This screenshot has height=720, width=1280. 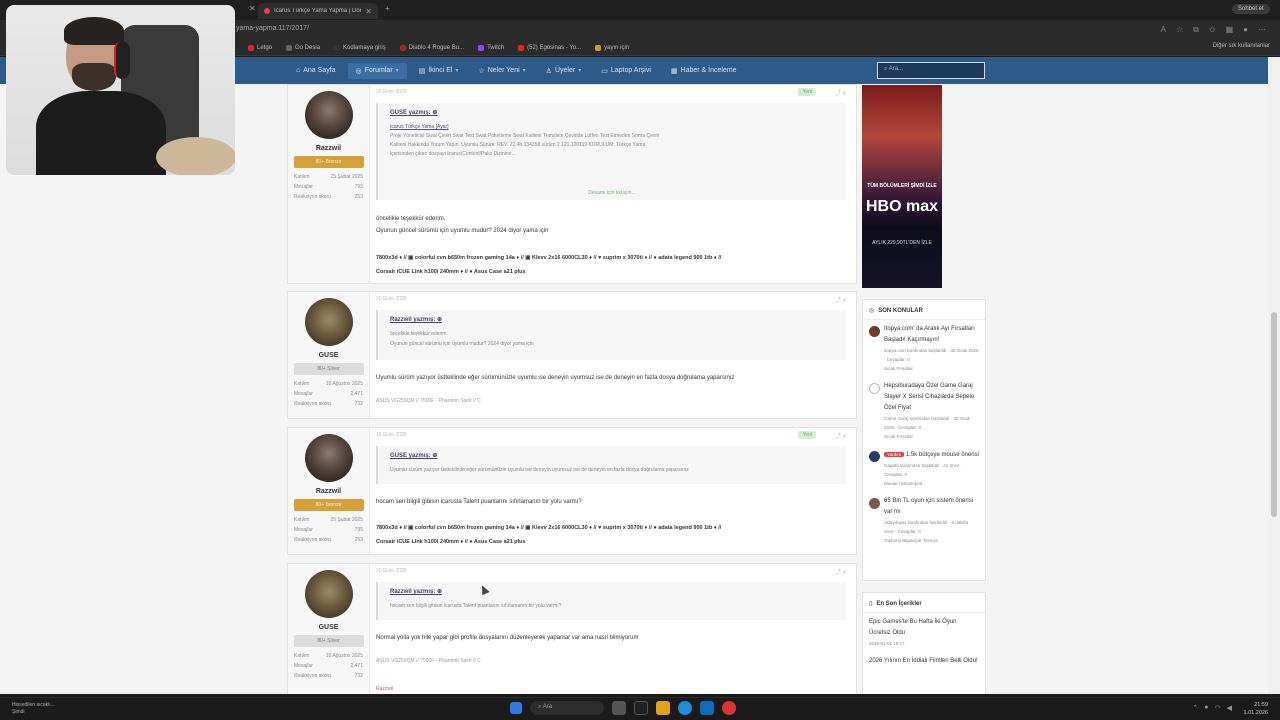 I want to click on clock: 21:59 1.01.2026, so click(x=1256, y=709).